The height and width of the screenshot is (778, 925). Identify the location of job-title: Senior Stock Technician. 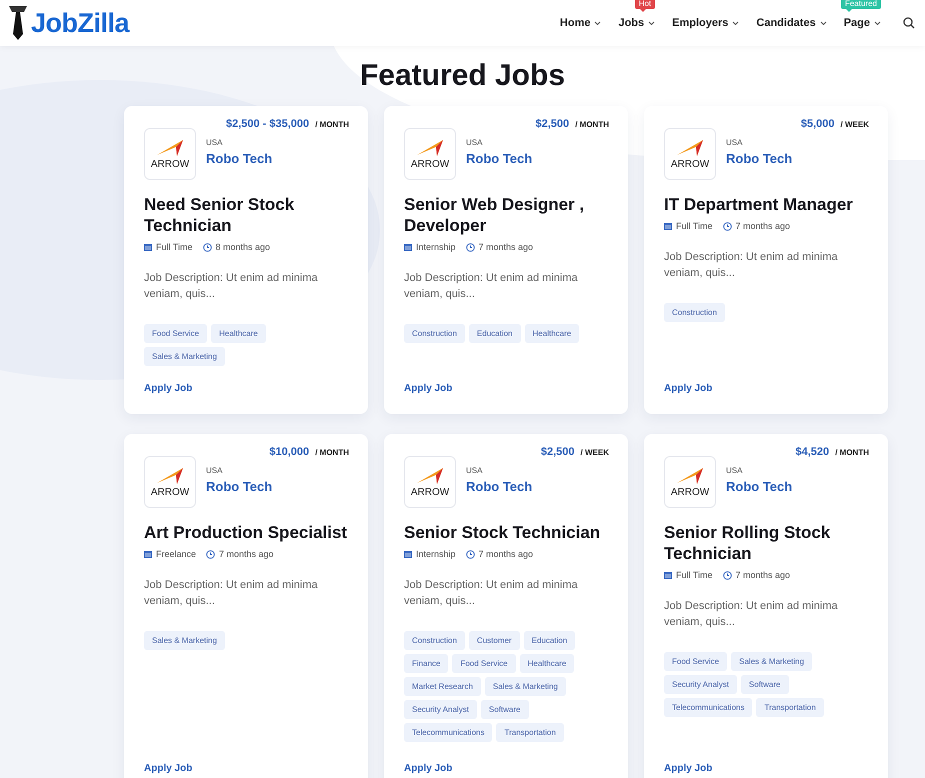
(503, 532).